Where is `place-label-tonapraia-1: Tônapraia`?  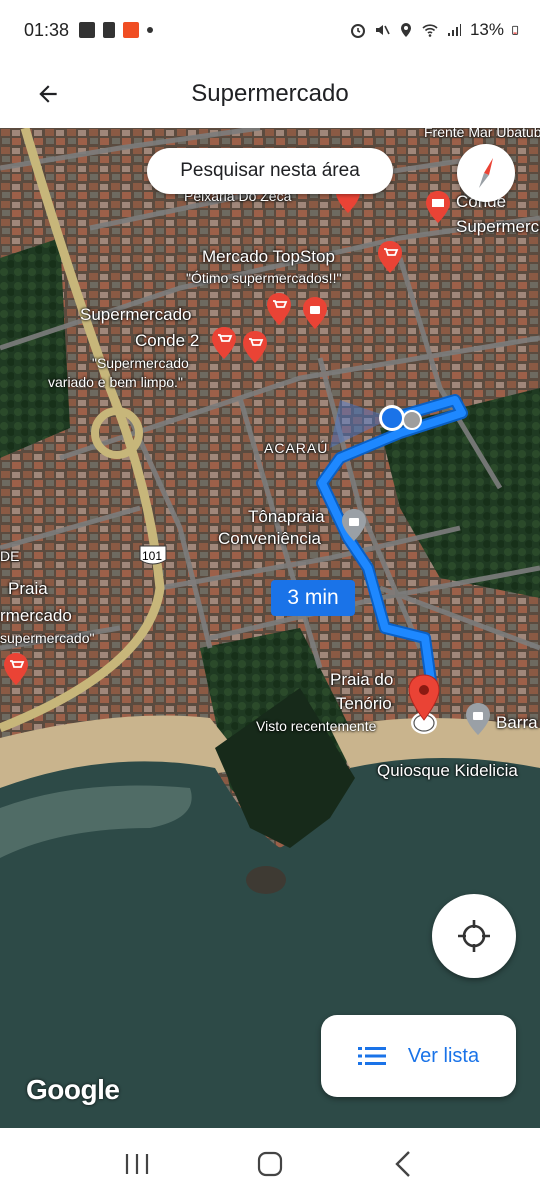
place-label-tonapraia-1: Tônapraia is located at coordinates (286, 516).